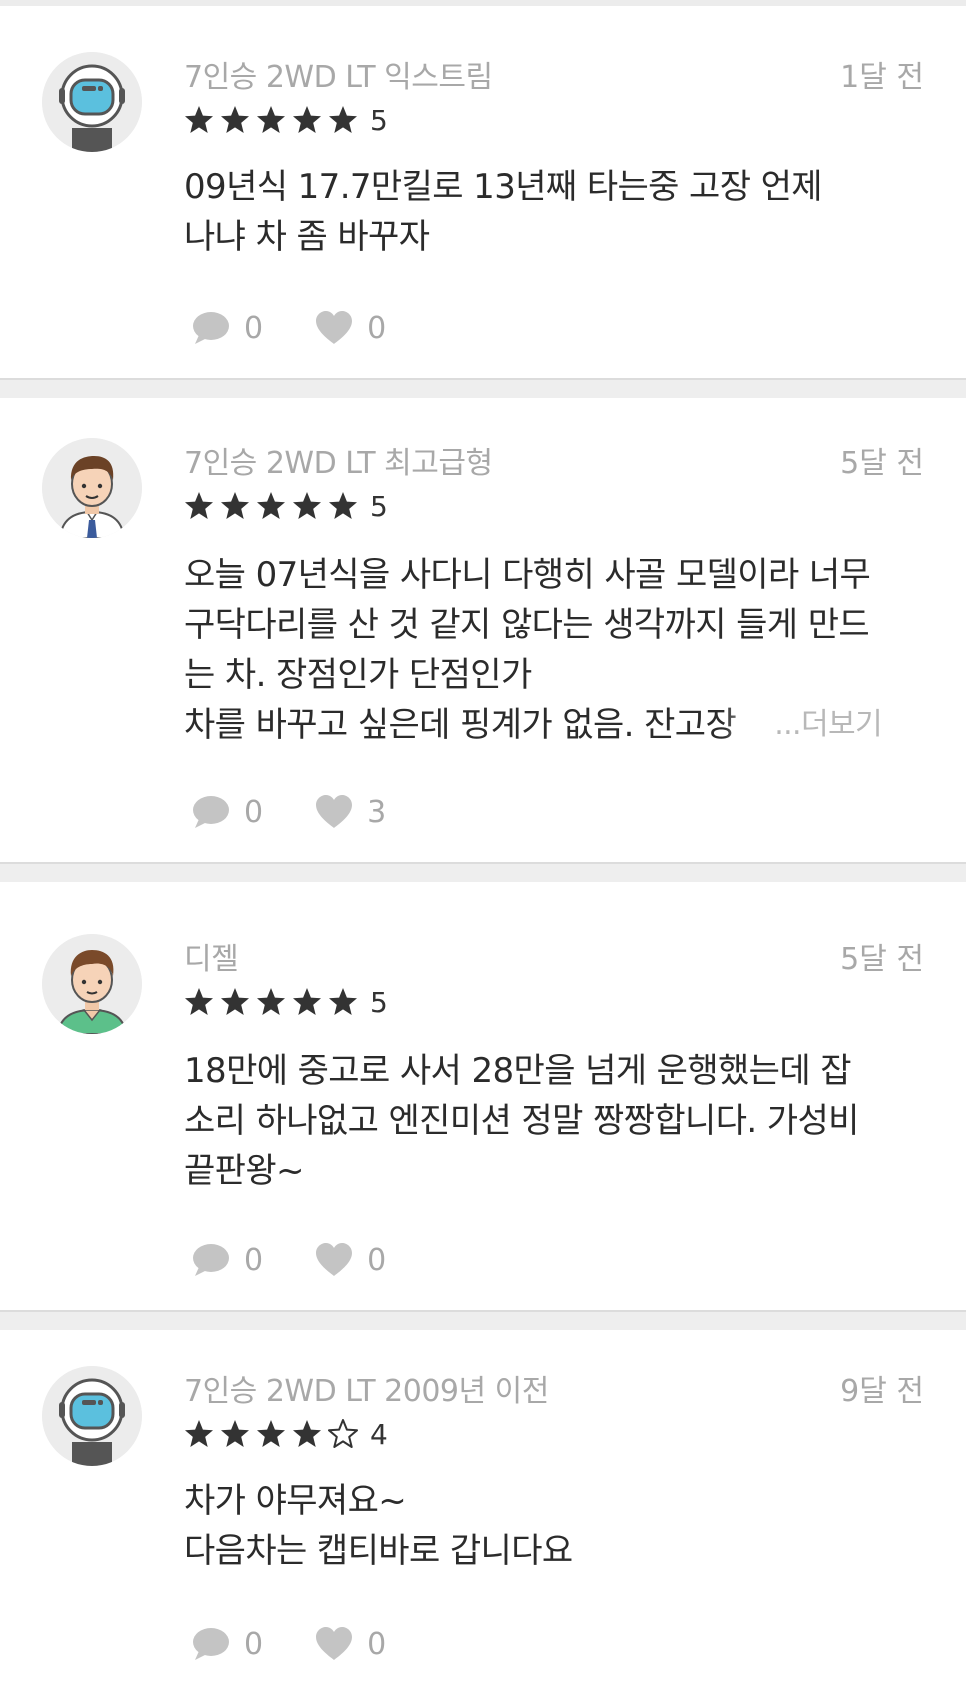 This screenshot has height=1689, width=966. I want to click on review-text-line: 오늘 07년식을 사다니 다행히 사골 모델이라 너무, so click(527, 575).